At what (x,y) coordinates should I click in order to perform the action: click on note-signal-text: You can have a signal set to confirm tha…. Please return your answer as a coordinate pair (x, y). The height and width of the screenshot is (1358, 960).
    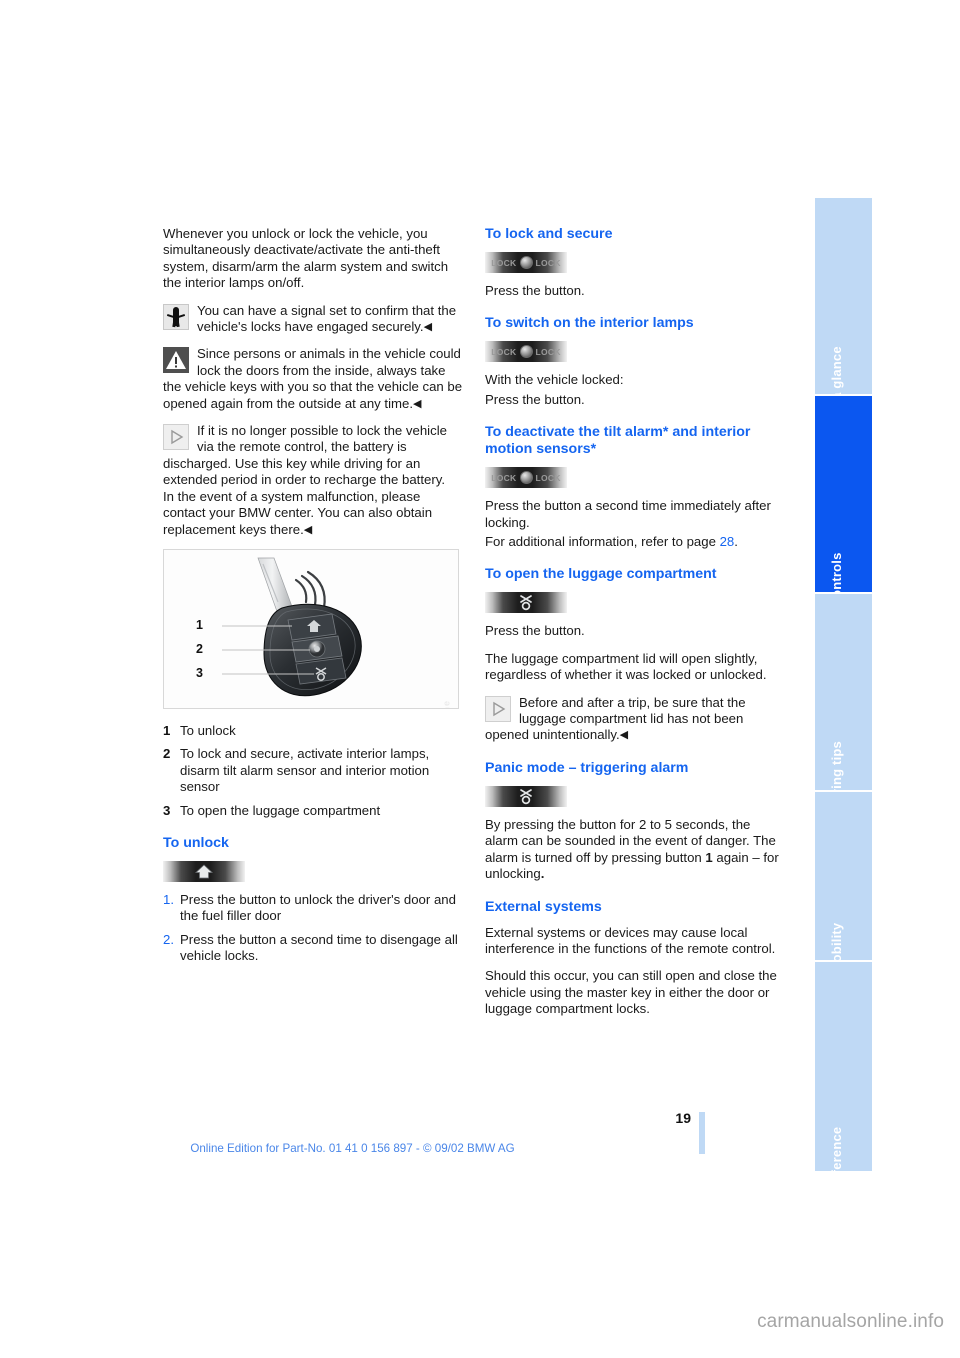
    Looking at the image, I should click on (313, 319).